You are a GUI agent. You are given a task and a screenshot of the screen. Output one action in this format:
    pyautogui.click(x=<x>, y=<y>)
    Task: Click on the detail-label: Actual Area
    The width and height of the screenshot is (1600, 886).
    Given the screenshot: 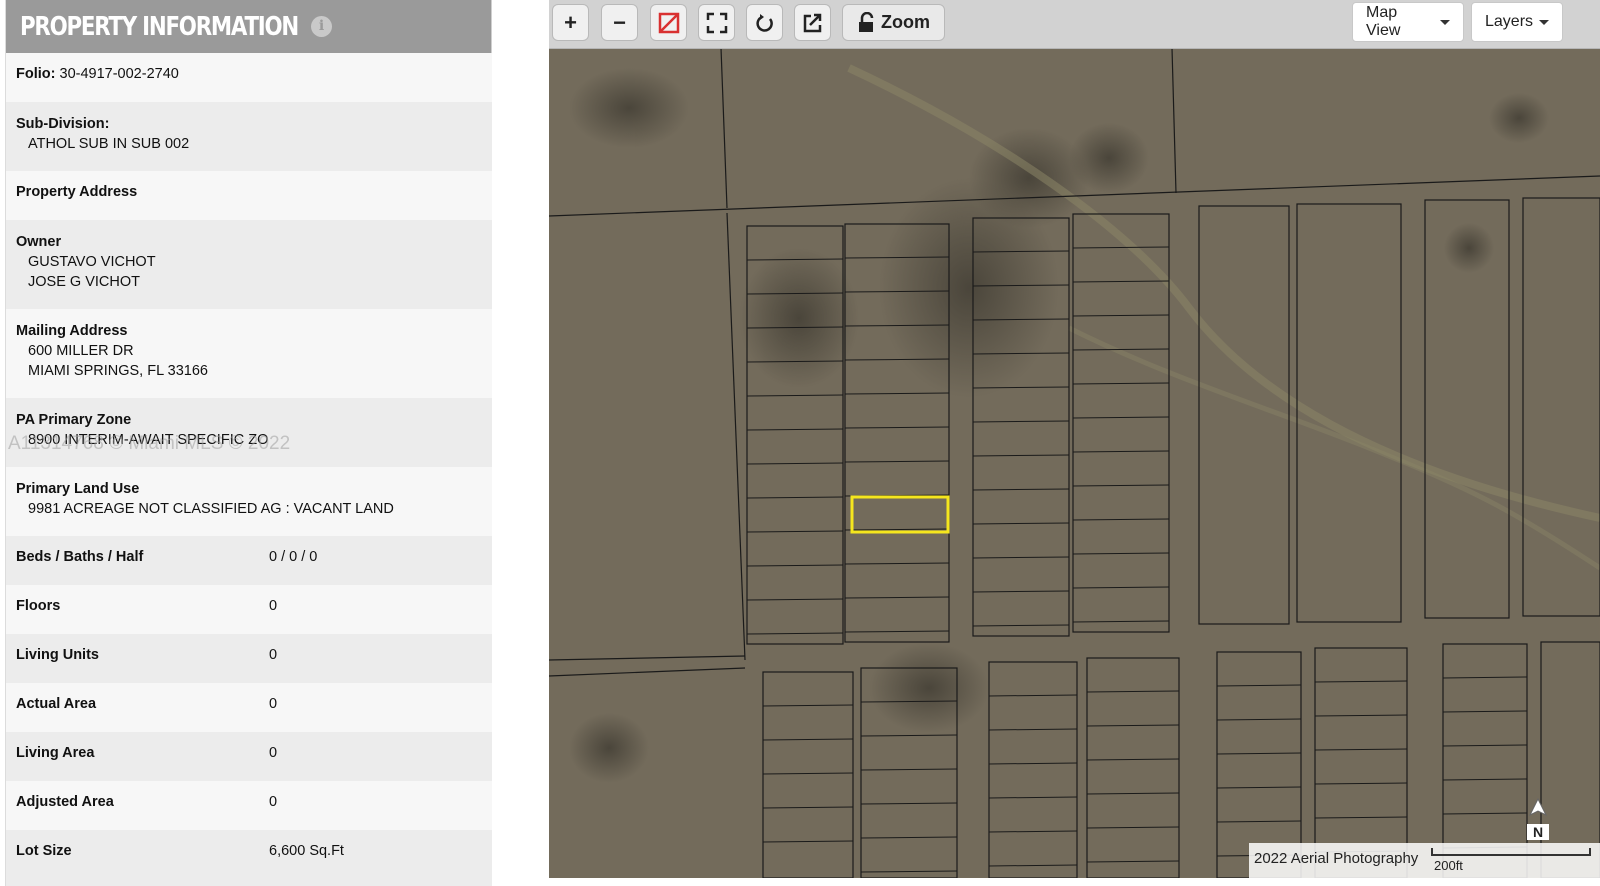 What is the action you would take?
    pyautogui.click(x=56, y=704)
    